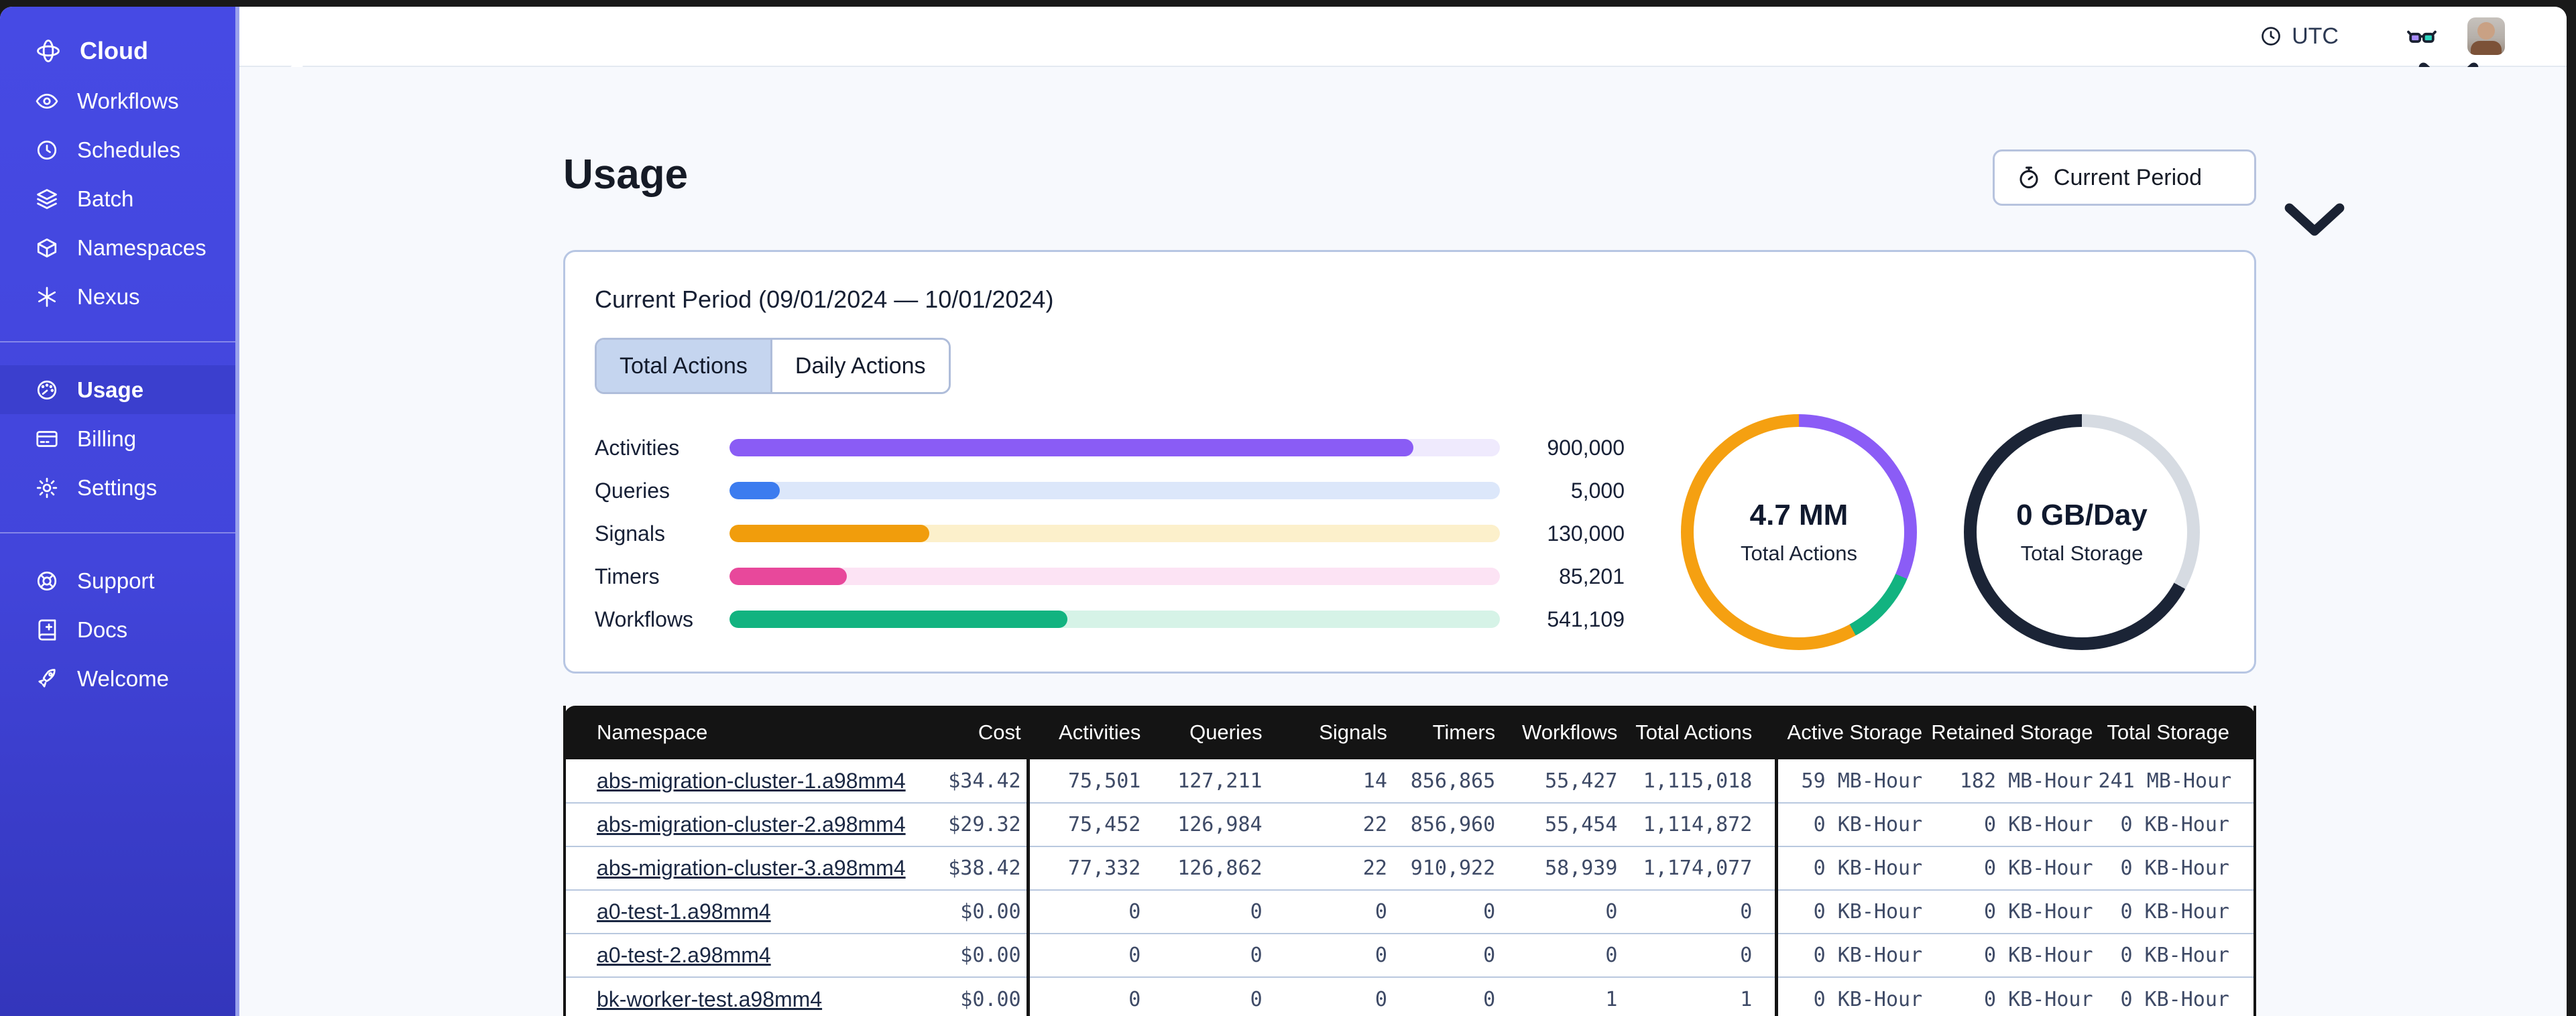 The height and width of the screenshot is (1016, 2576). I want to click on support-lifebuoy-icon, so click(47, 581).